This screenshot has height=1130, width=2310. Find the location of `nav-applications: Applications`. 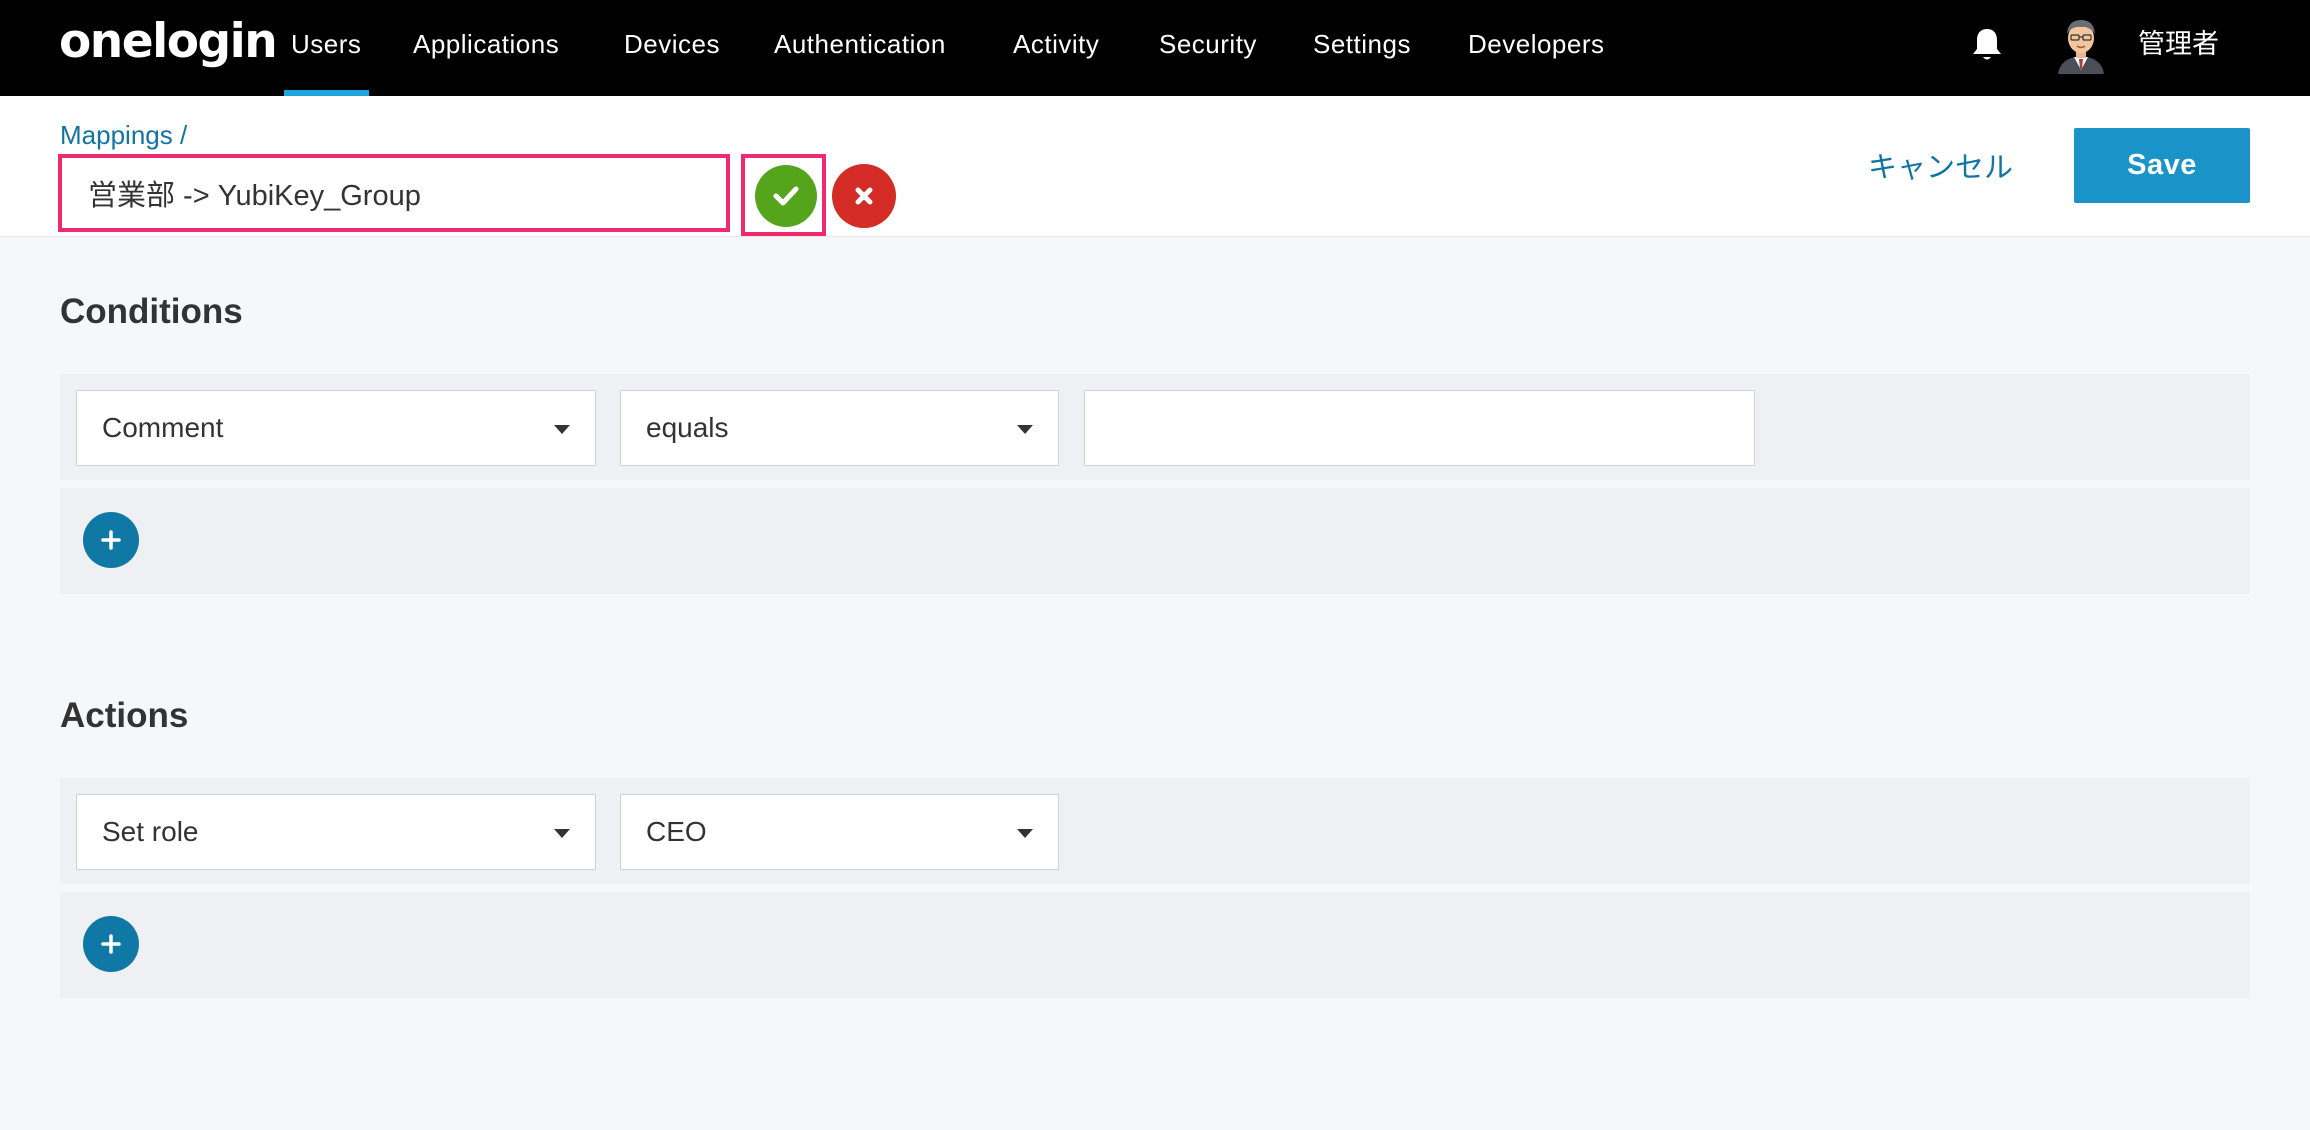

nav-applications: Applications is located at coordinates (486, 48).